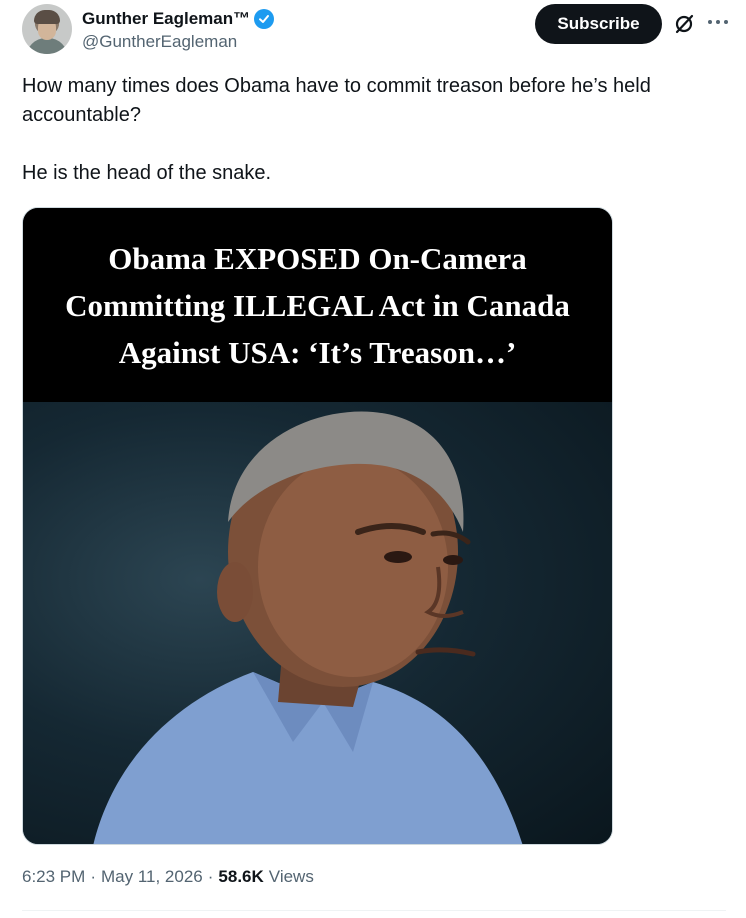 The width and height of the screenshot is (746, 918). Describe the element at coordinates (264, 19) in the screenshot. I see `verified-badge-icon` at that location.